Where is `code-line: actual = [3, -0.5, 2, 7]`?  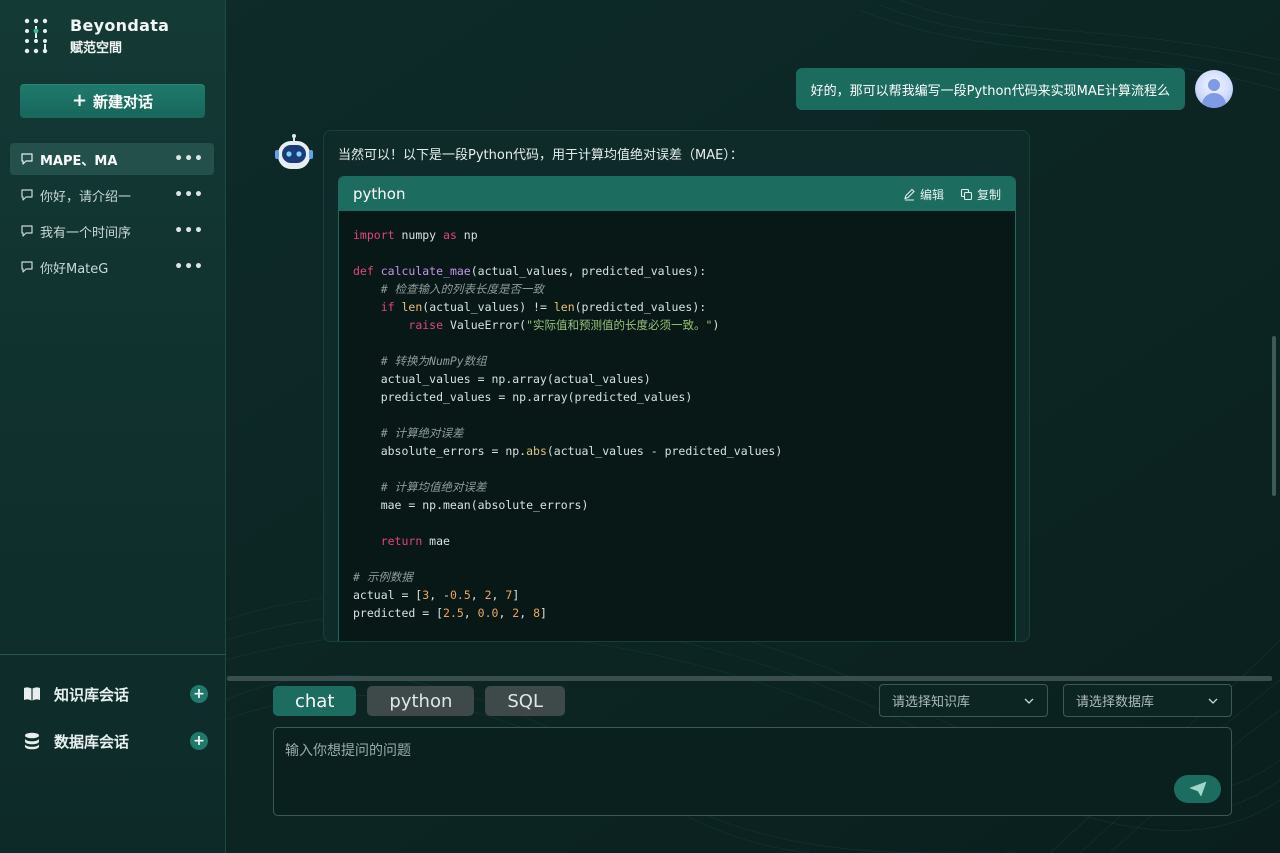 code-line: actual = [3, -0.5, 2, 7] is located at coordinates (436, 595).